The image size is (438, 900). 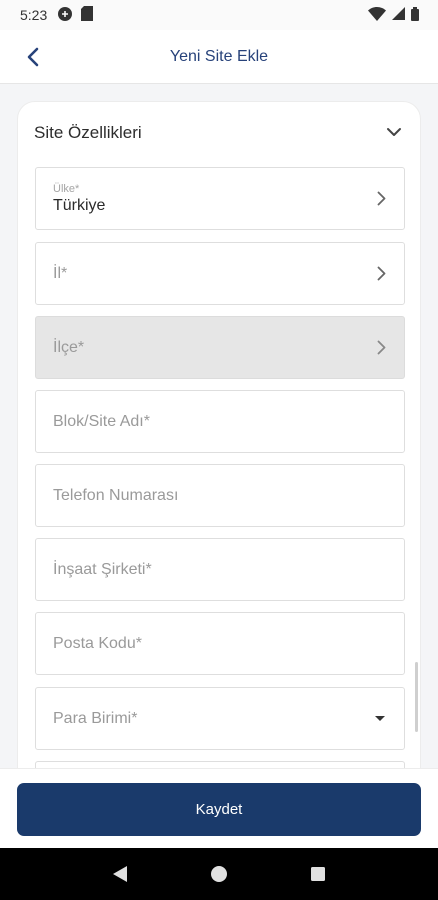 I want to click on save-button: Kaydet, so click(x=219, y=809).